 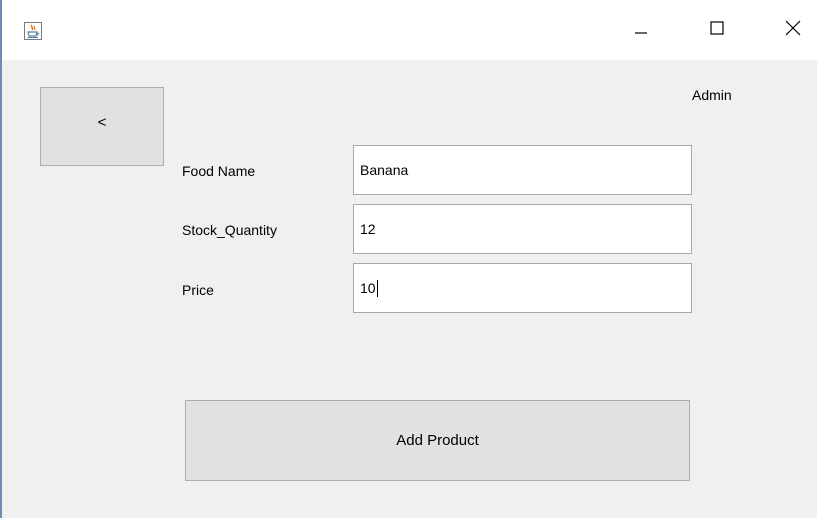 What do you see at coordinates (219, 171) in the screenshot?
I see `food-name-label: Food Name` at bounding box center [219, 171].